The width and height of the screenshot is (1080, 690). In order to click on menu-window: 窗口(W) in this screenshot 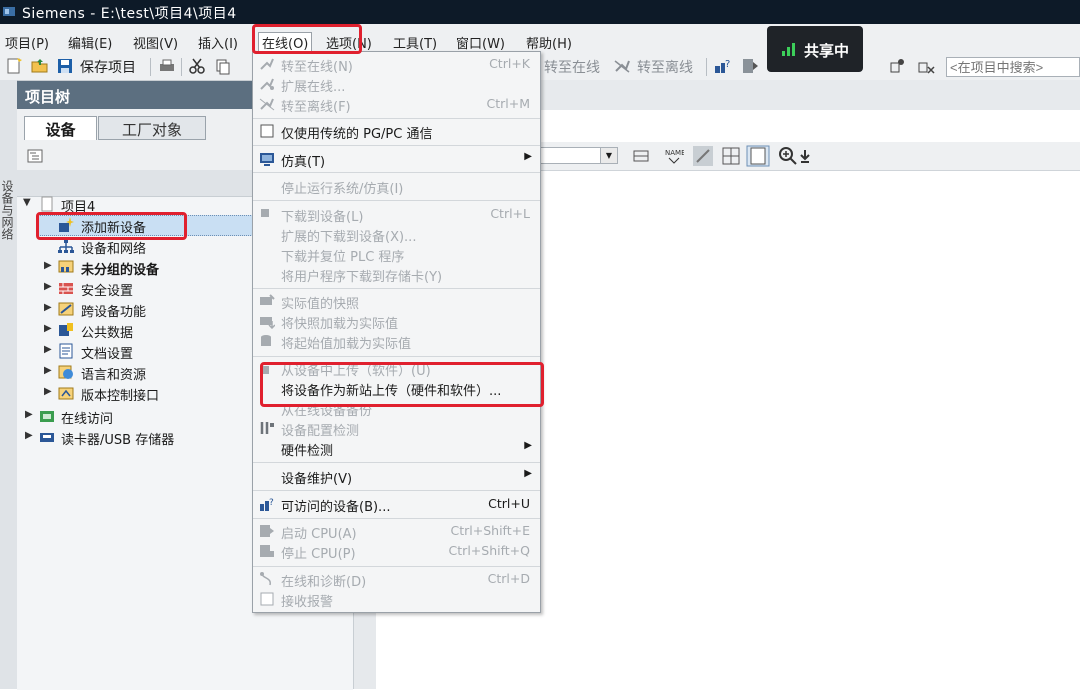, I will do `click(480, 42)`.